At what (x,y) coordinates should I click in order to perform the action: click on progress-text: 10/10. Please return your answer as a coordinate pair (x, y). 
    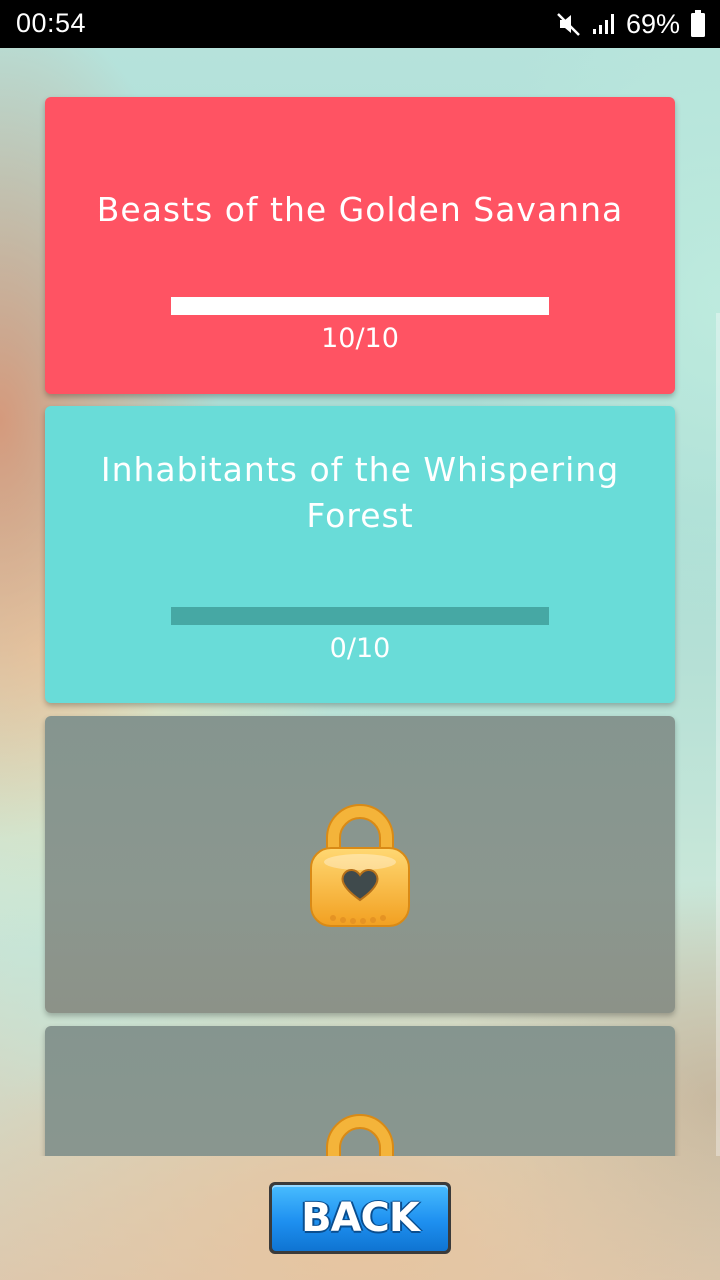
    Looking at the image, I should click on (360, 338).